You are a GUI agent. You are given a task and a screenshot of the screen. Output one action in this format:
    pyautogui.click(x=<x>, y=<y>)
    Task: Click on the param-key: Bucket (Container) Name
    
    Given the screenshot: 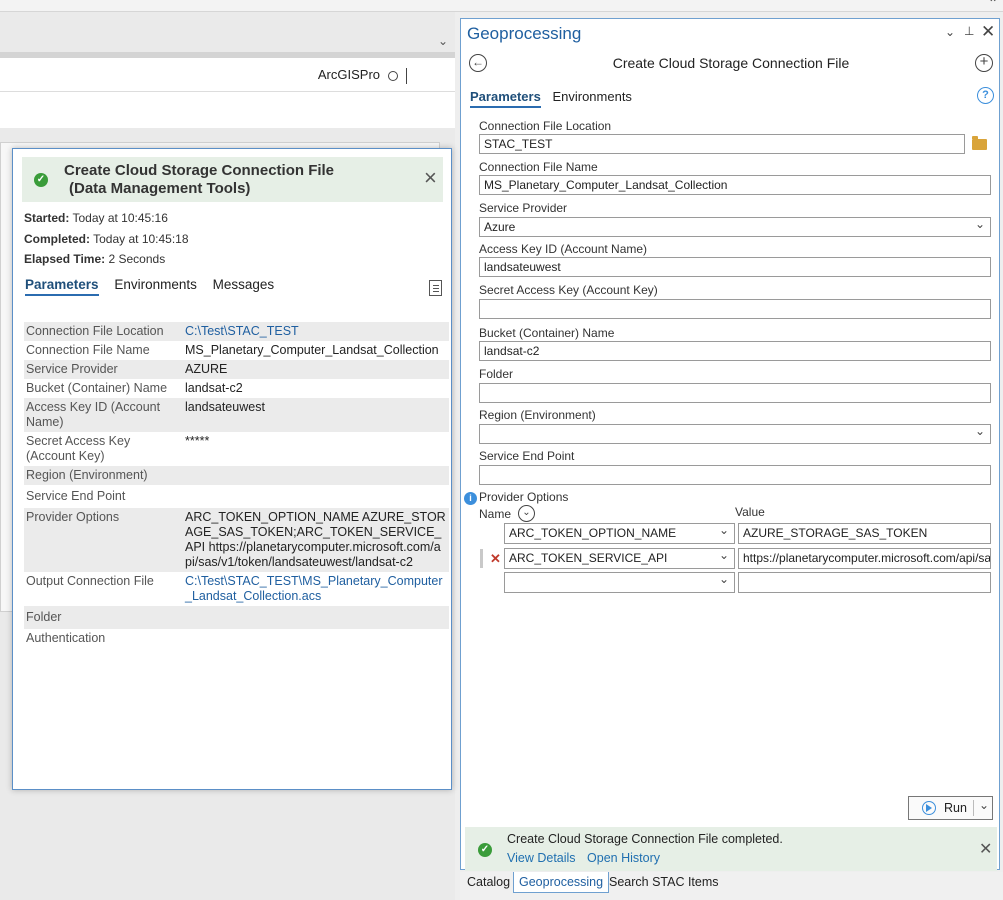 What is the action you would take?
    pyautogui.click(x=97, y=388)
    